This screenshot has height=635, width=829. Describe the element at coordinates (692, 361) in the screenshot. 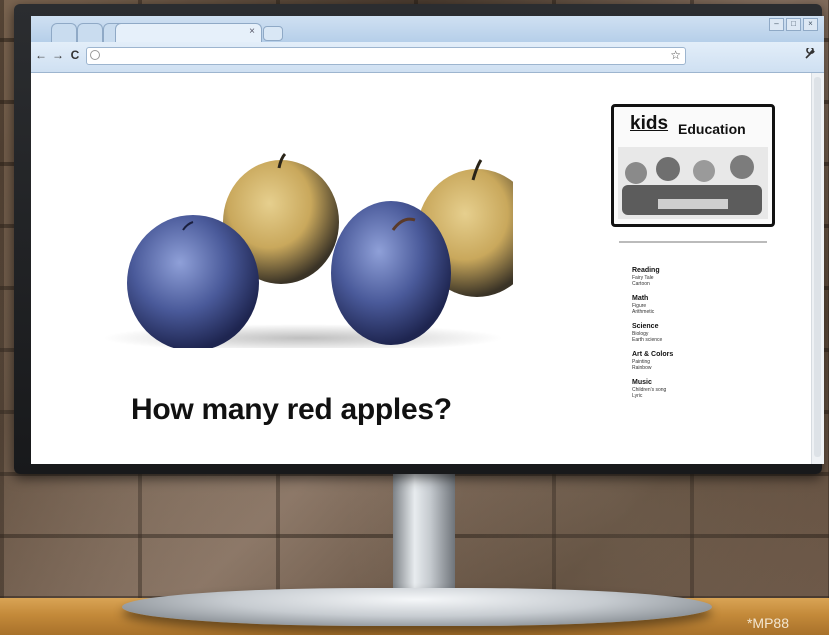

I see `menu-group-art: Art & Colors Painting Rainbow` at that location.